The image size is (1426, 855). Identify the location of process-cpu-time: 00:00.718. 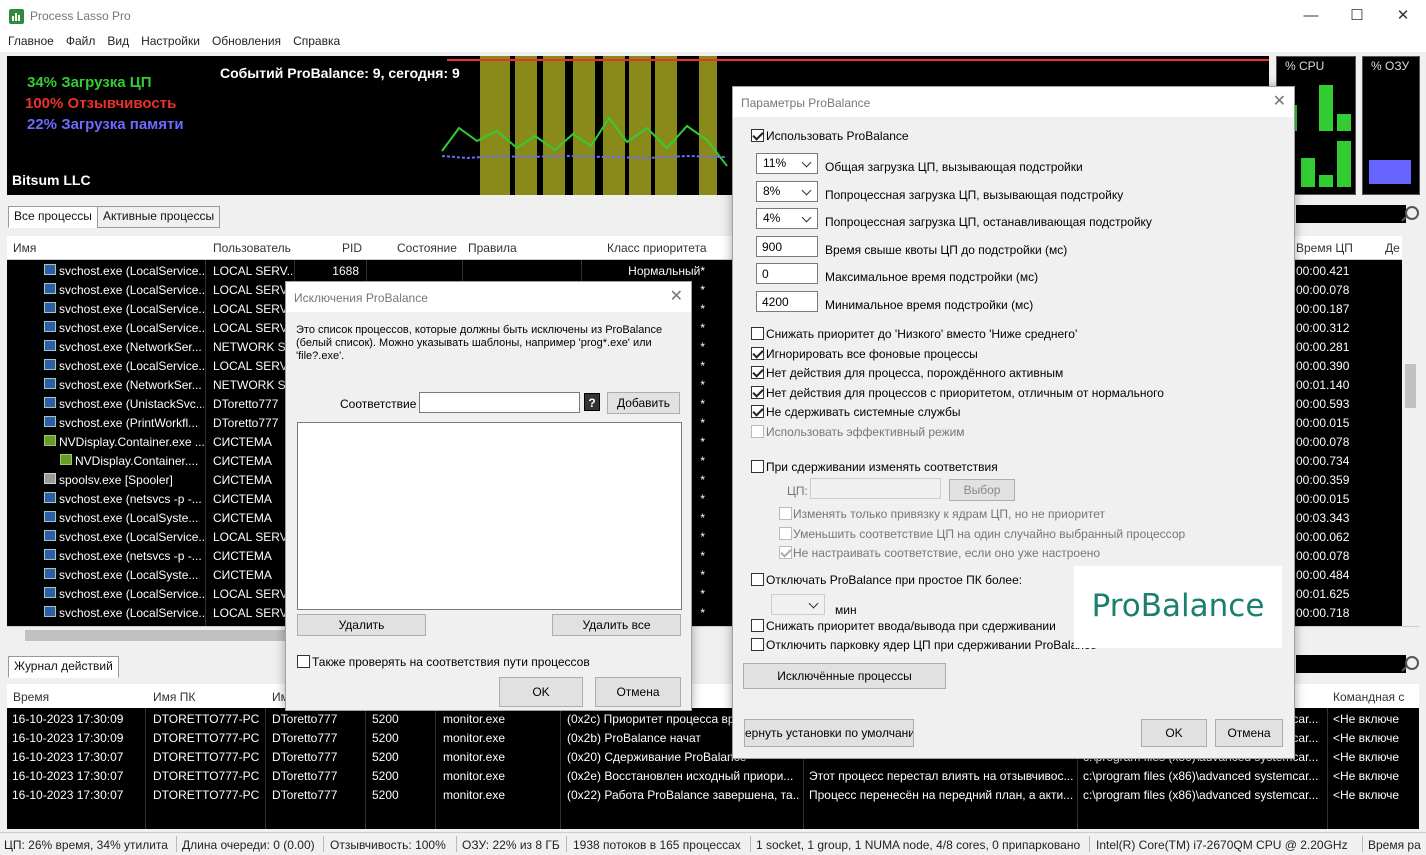
(1323, 613).